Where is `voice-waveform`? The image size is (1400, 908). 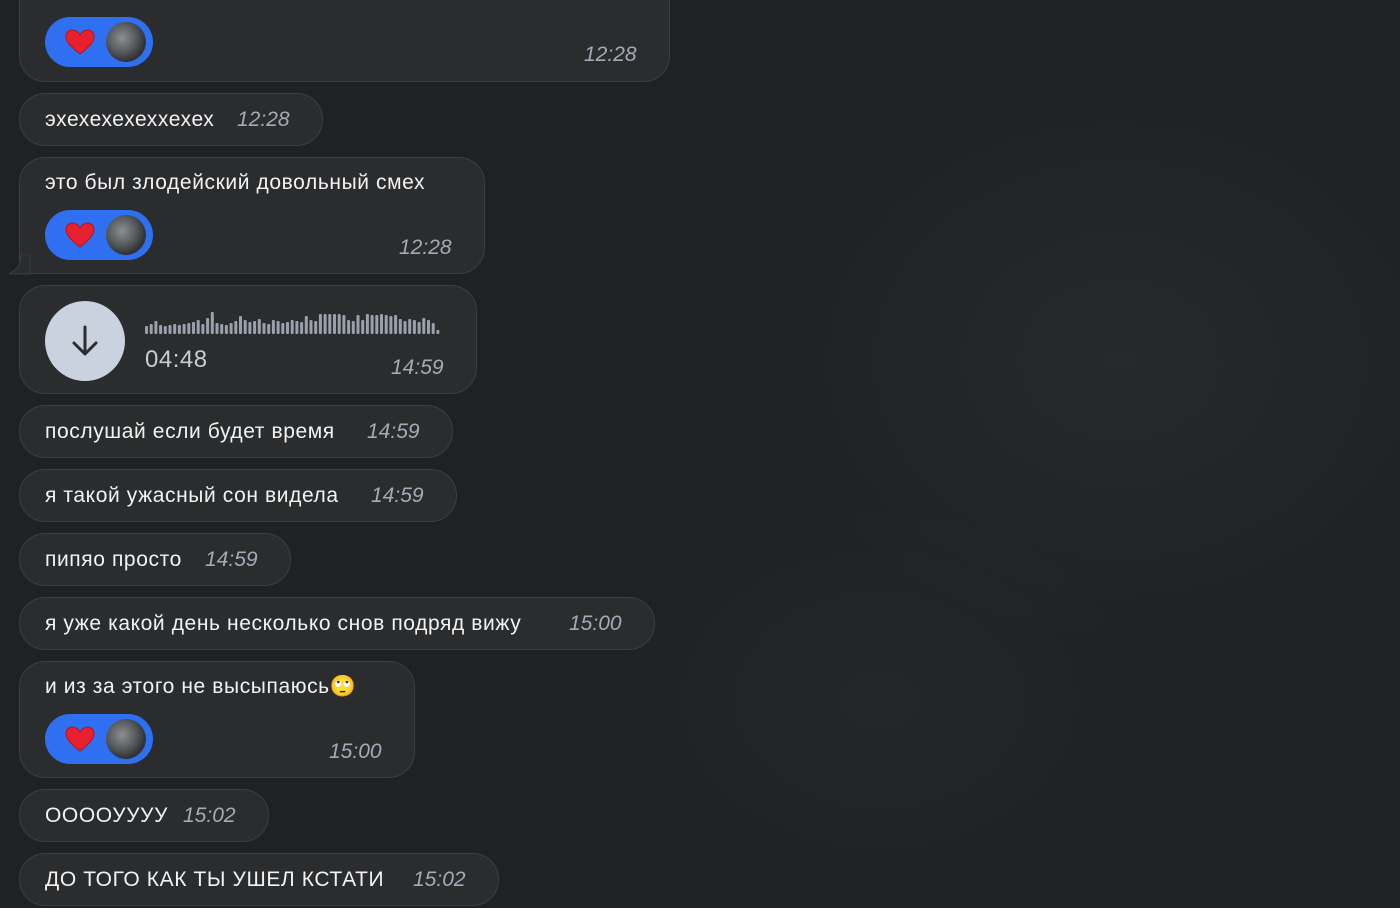
voice-waveform is located at coordinates (295, 322).